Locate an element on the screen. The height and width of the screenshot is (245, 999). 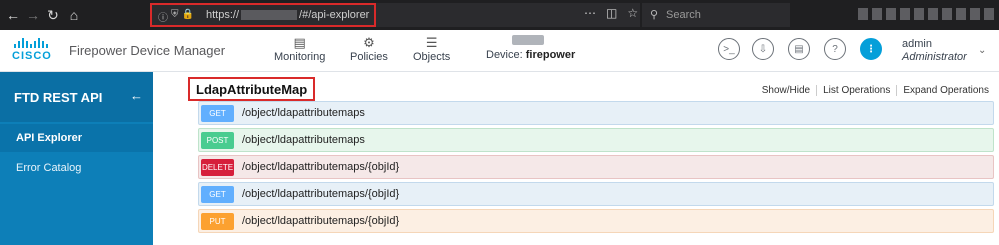
back-icon: ← is located at coordinates (13, 15).